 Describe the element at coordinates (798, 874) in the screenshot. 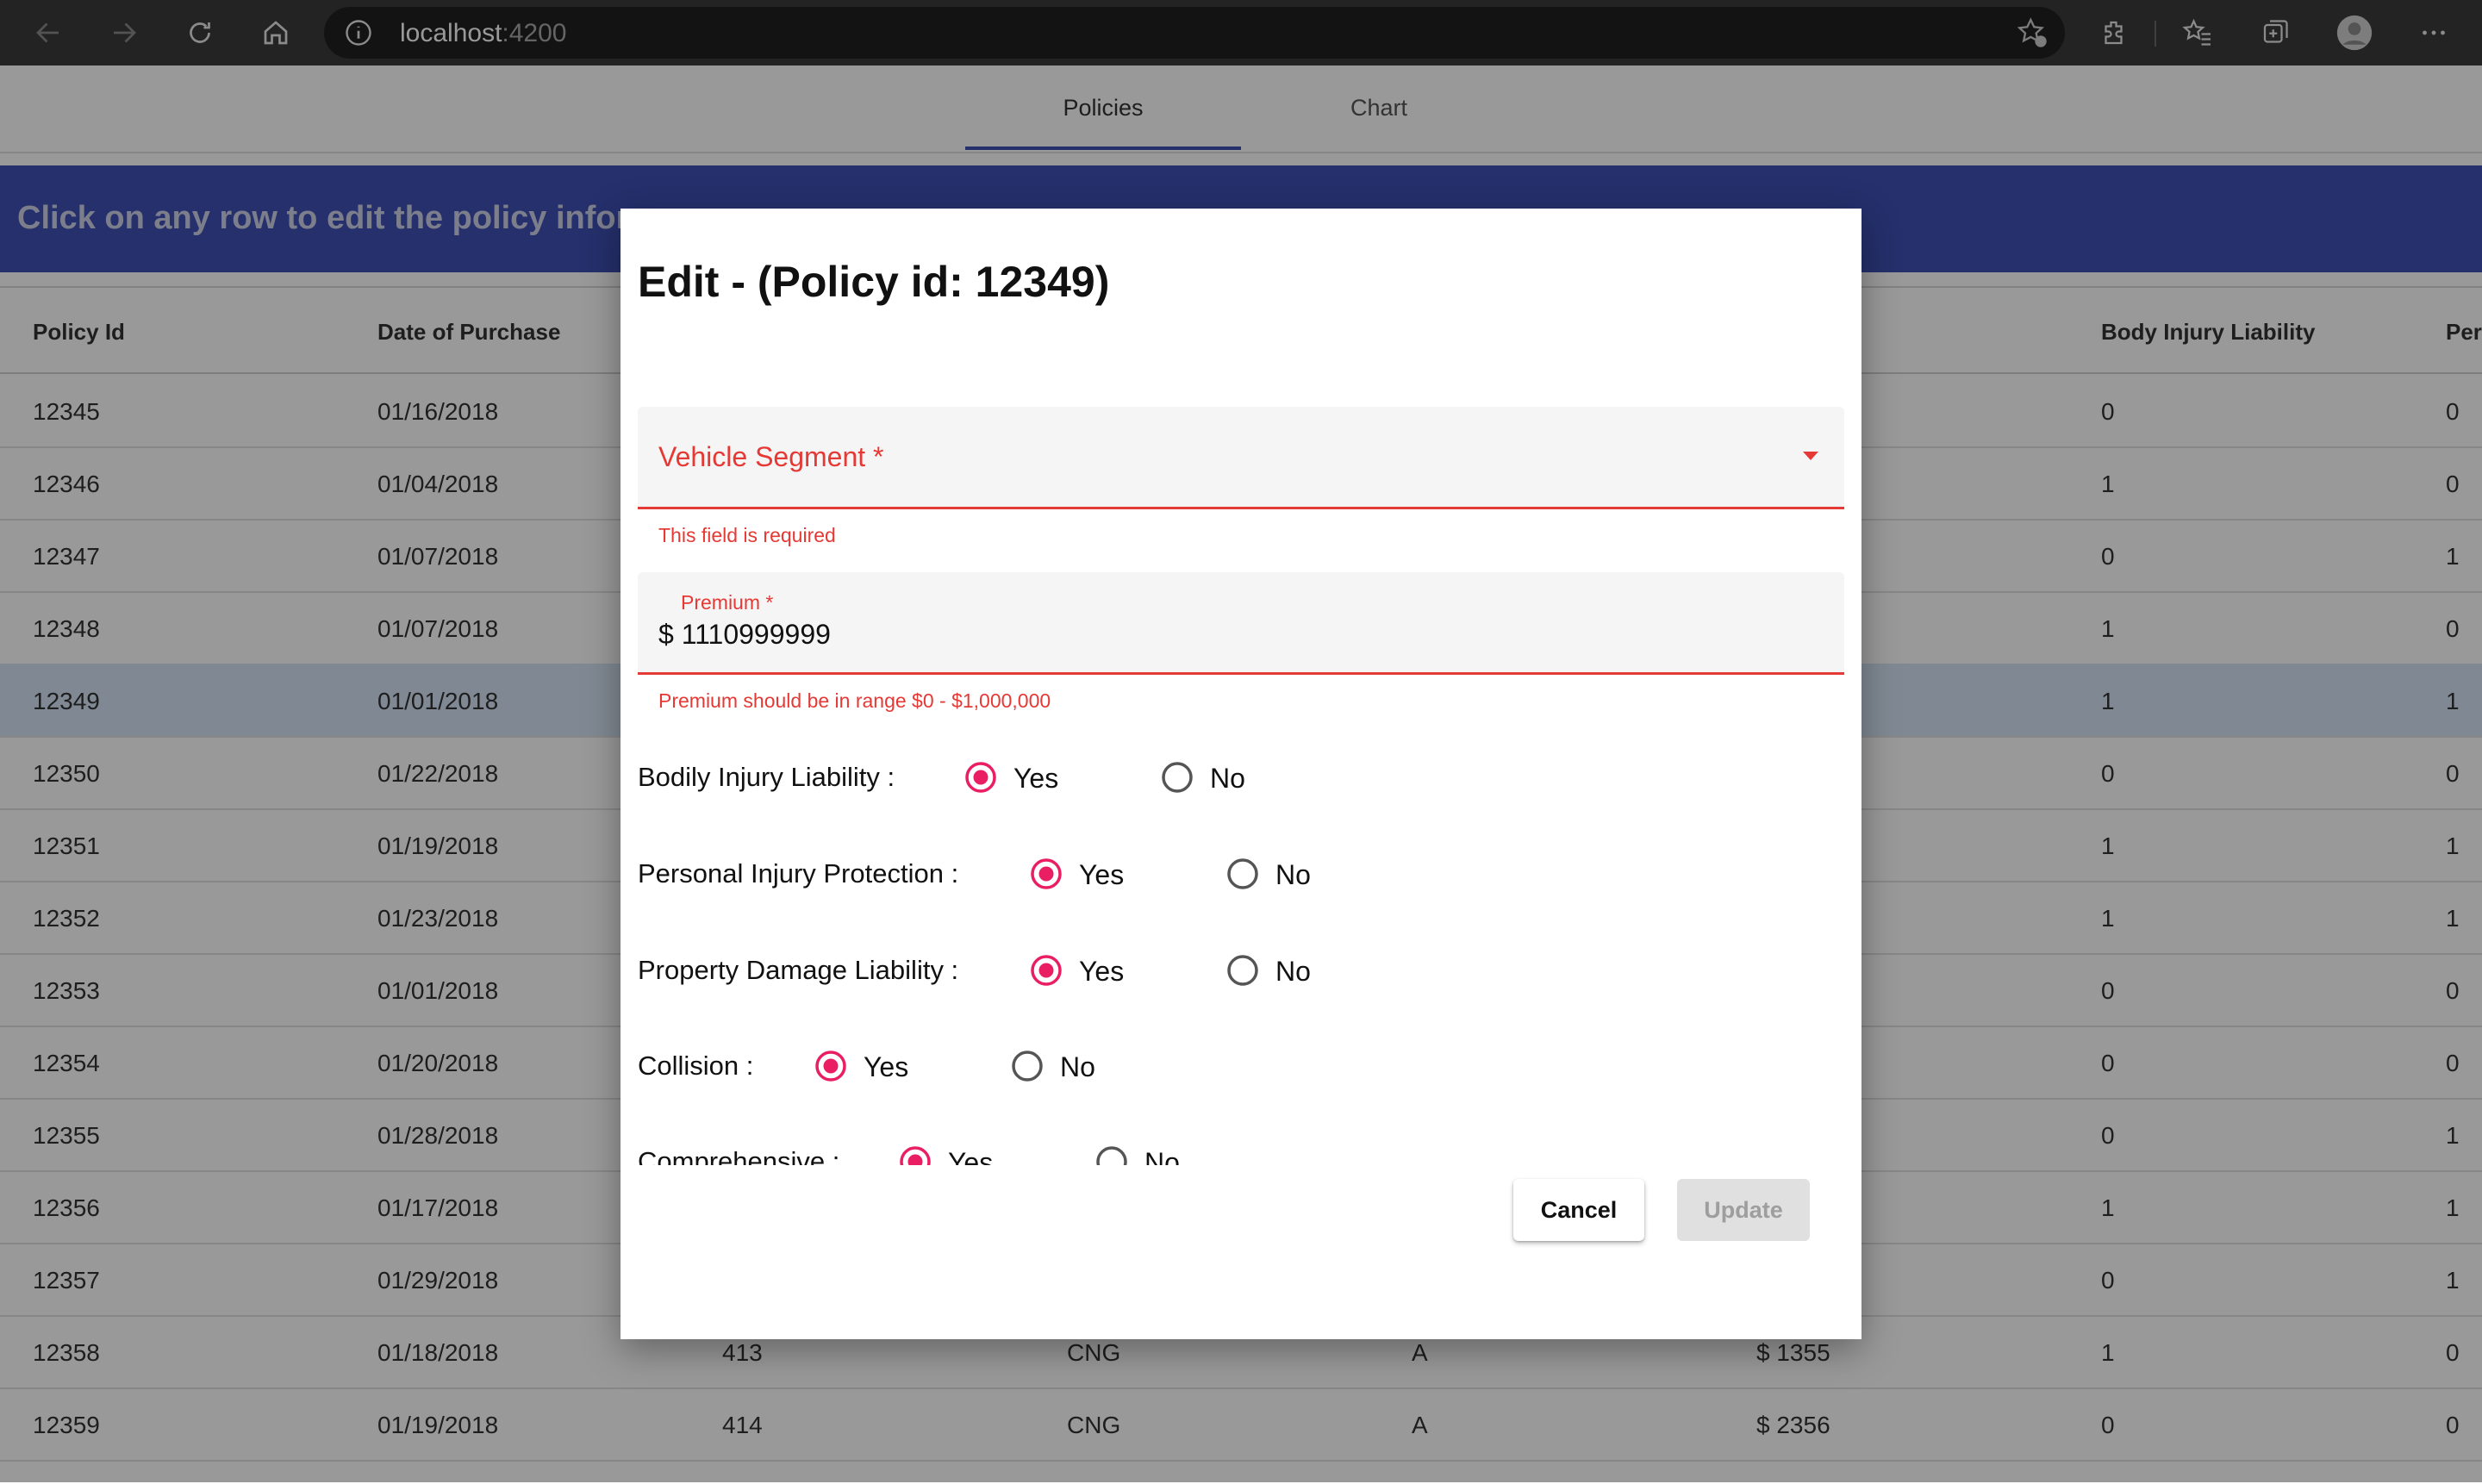

I see `radio-group-label: Personal Injury Protection :` at that location.